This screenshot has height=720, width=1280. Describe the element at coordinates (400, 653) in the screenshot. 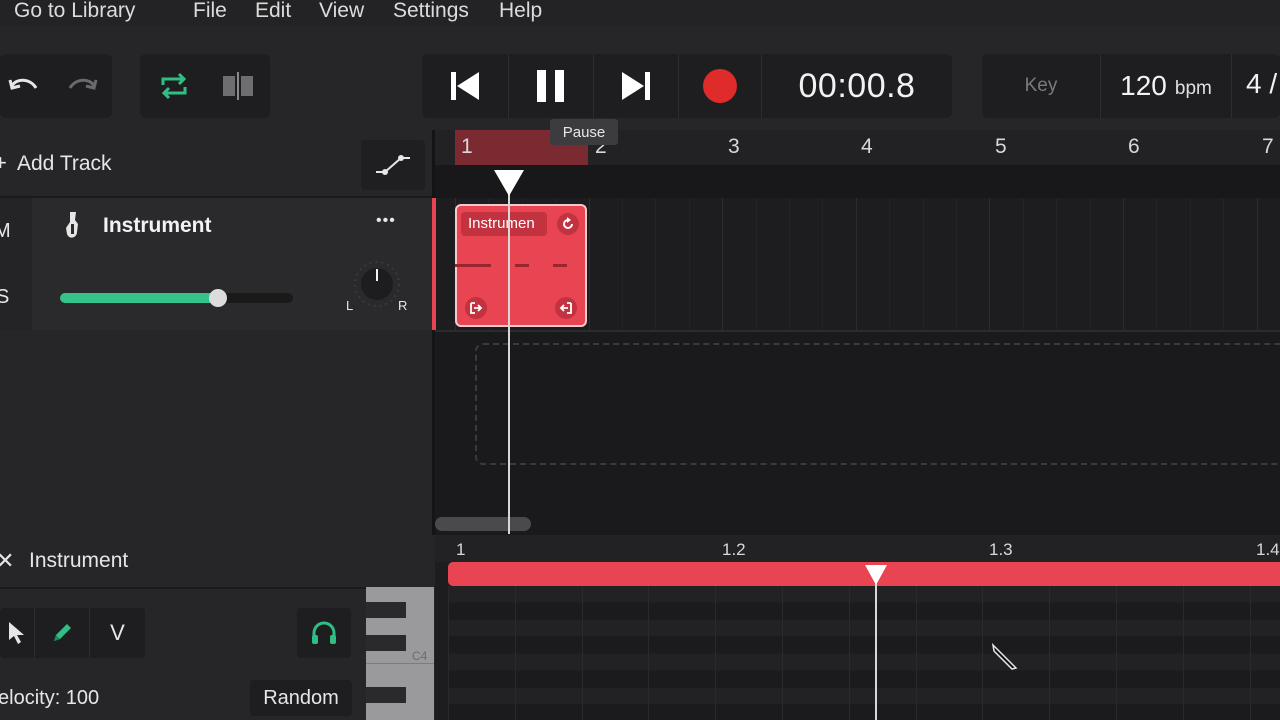

I see `piano-keyboard: C4` at that location.